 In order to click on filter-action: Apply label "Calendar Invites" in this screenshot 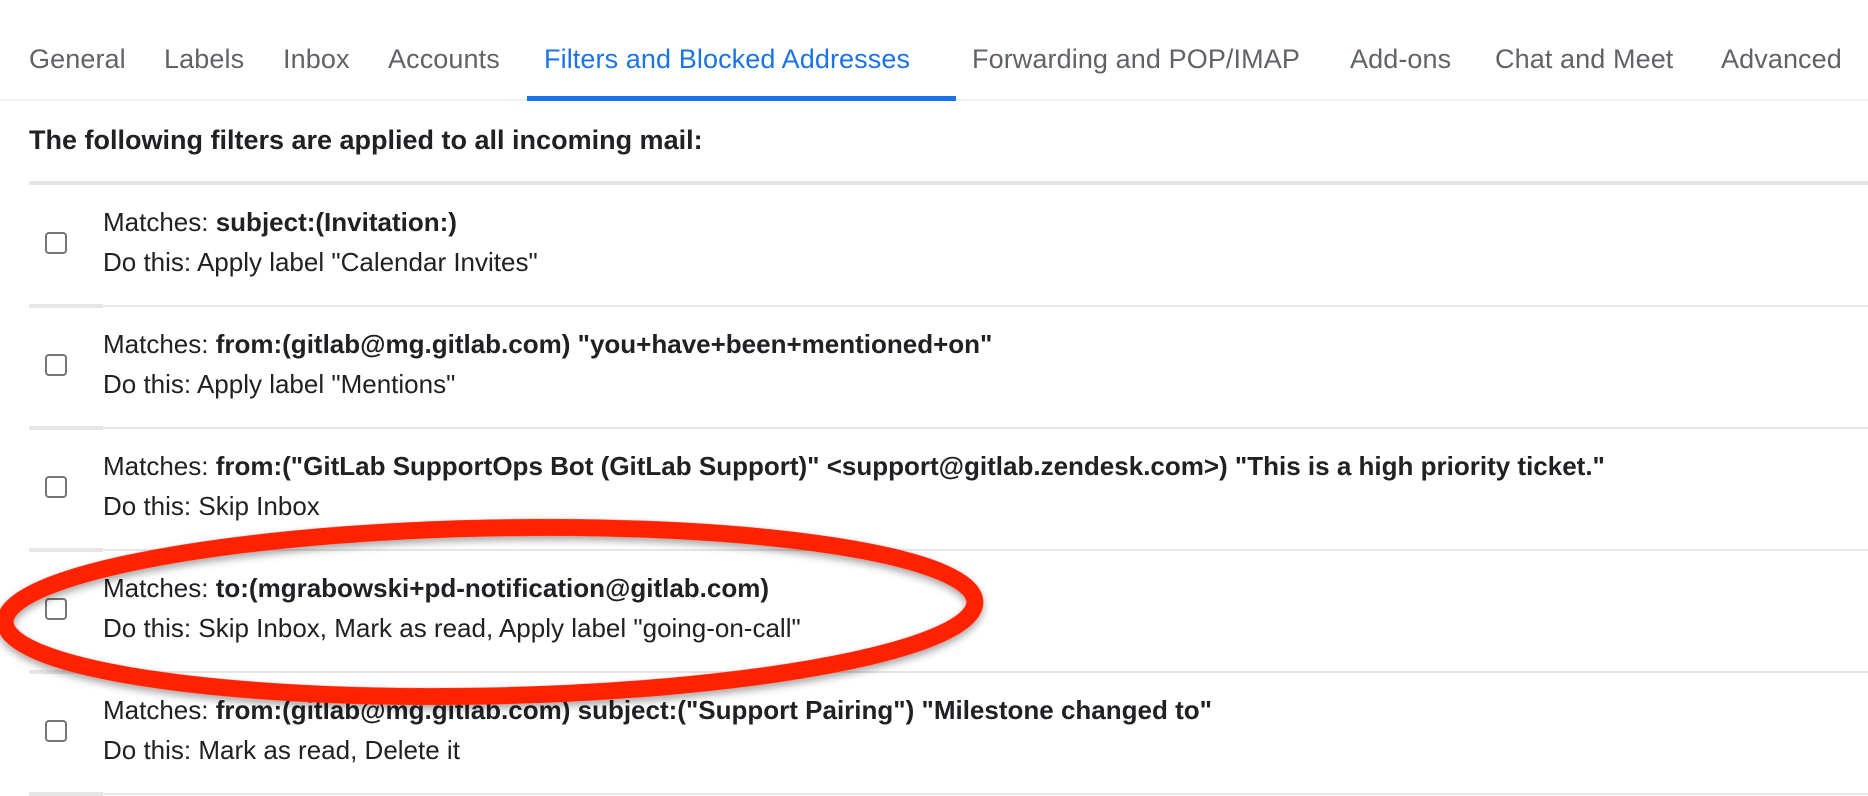, I will do `click(367, 262)`.